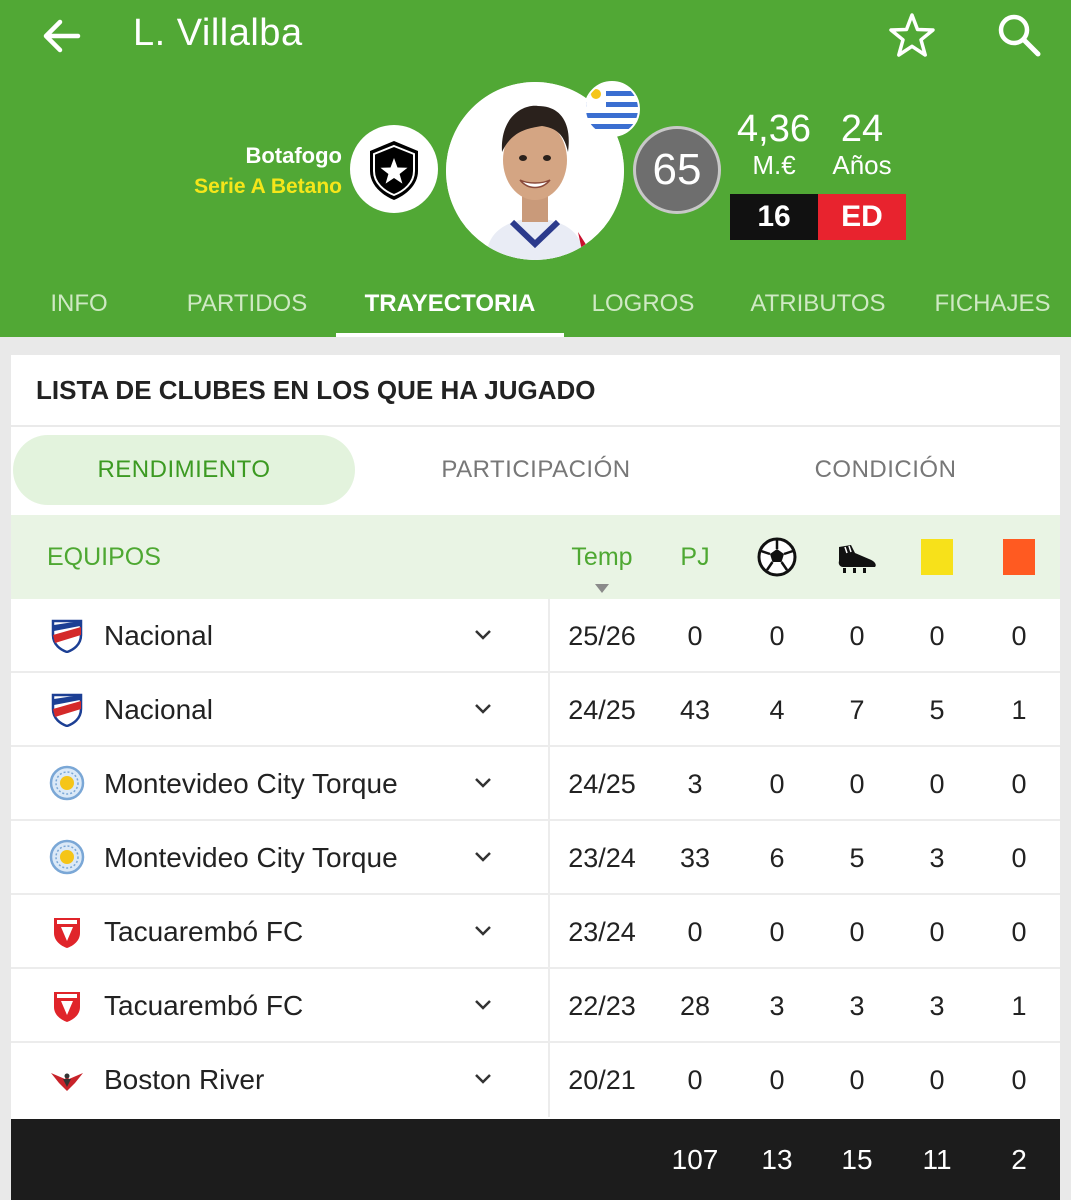 The width and height of the screenshot is (1071, 1200). I want to click on column-header-assists, so click(857, 557).